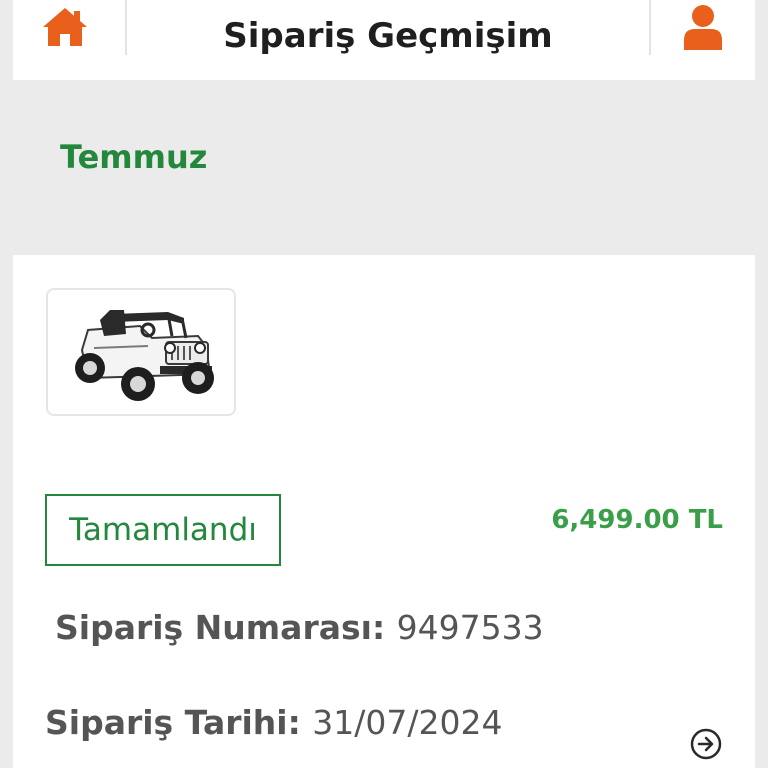 This screenshot has height=768, width=768. I want to click on page-title: Sipariş Geçmişim, so click(388, 36).